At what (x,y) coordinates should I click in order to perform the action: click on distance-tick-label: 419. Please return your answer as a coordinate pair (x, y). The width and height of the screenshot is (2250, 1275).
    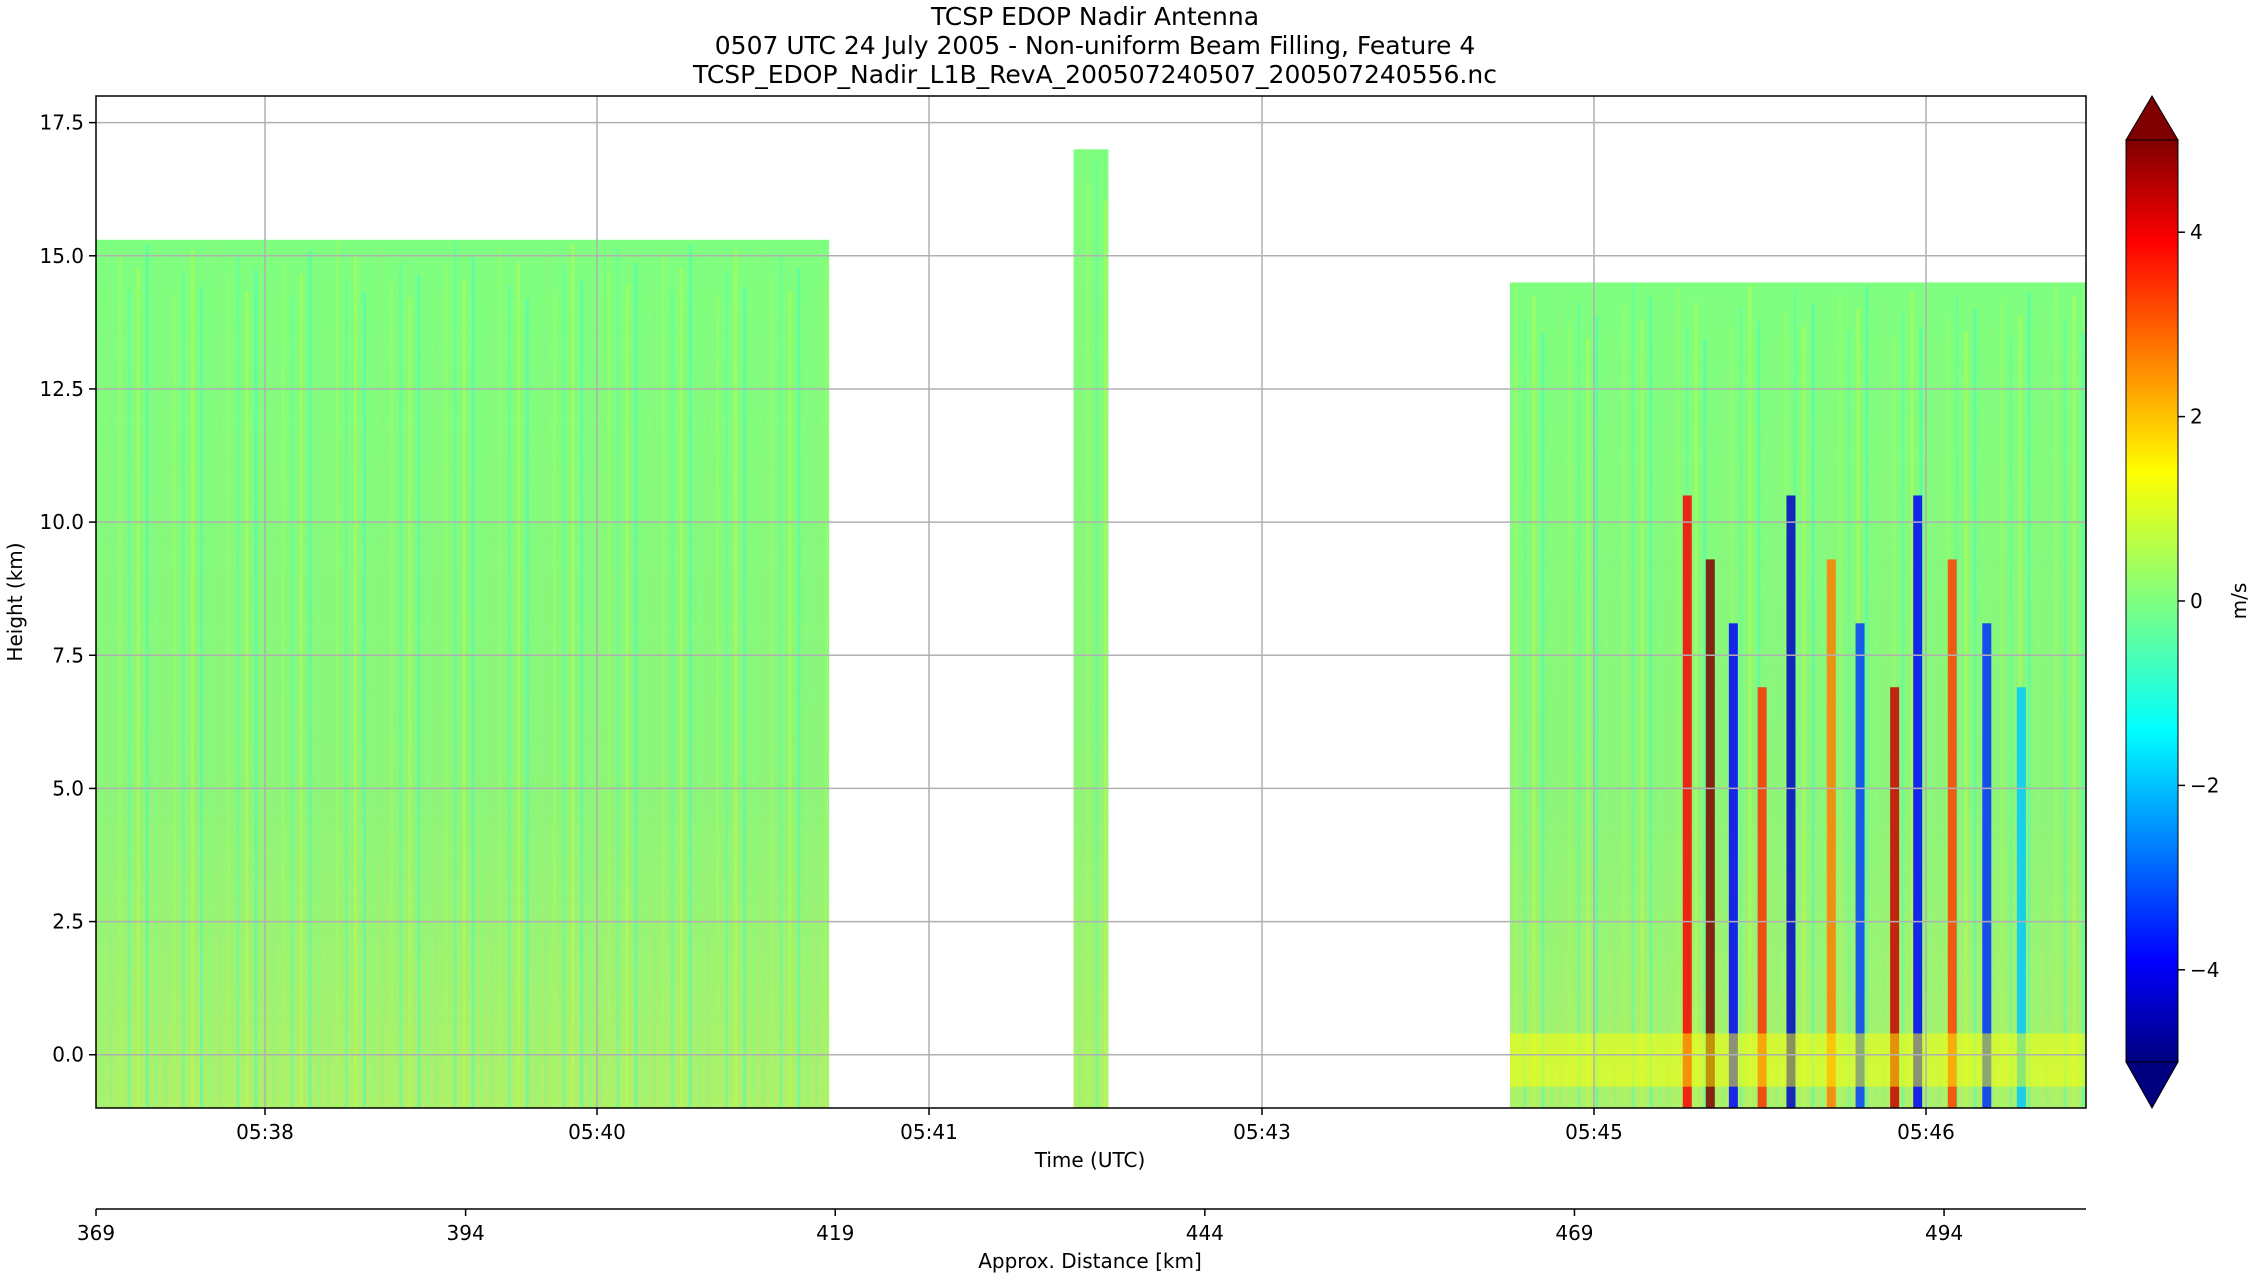
    Looking at the image, I should click on (835, 1233).